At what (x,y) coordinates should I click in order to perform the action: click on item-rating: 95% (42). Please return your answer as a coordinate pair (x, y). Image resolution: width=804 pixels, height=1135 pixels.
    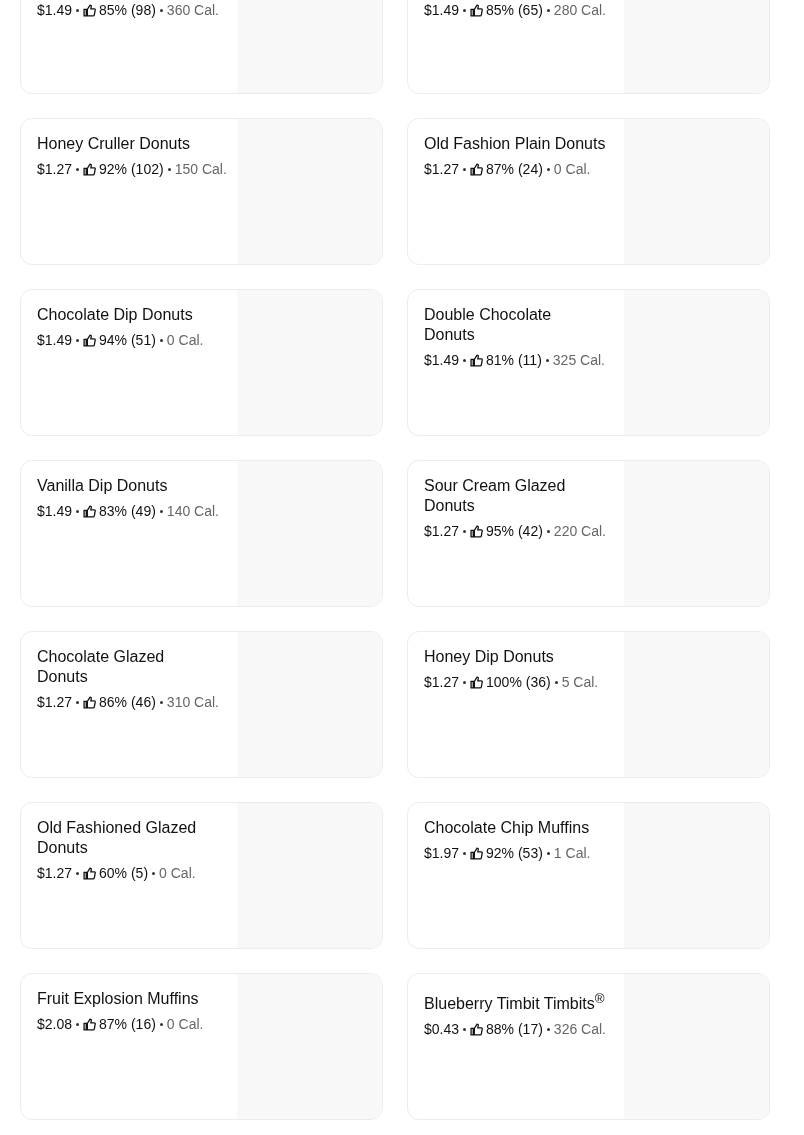
    Looking at the image, I should click on (514, 531).